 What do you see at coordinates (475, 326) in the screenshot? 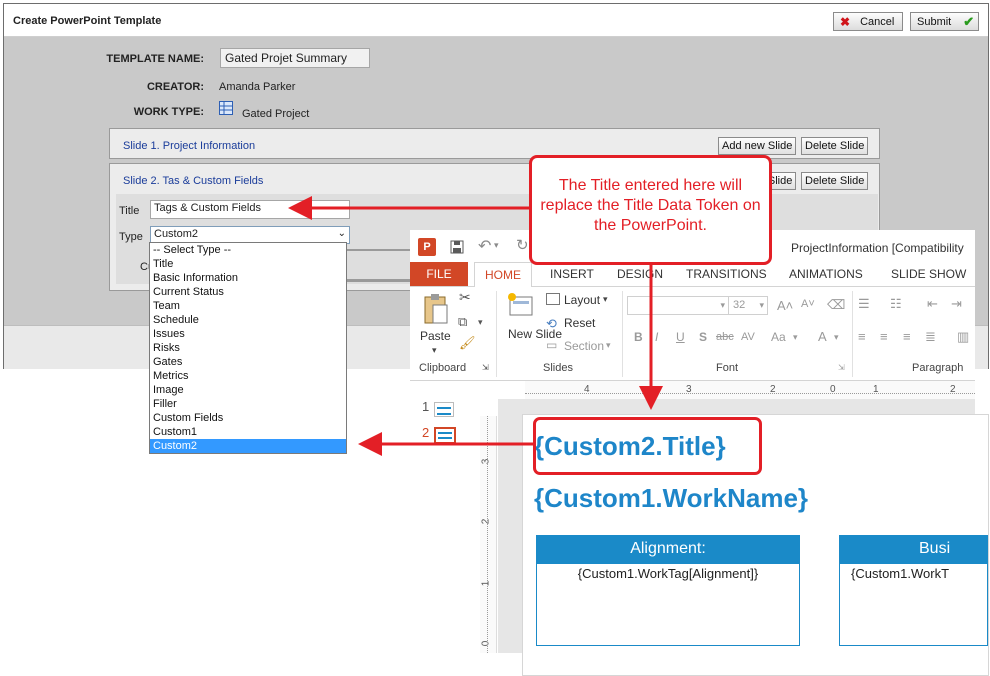
I see `annotation-arrows` at bounding box center [475, 326].